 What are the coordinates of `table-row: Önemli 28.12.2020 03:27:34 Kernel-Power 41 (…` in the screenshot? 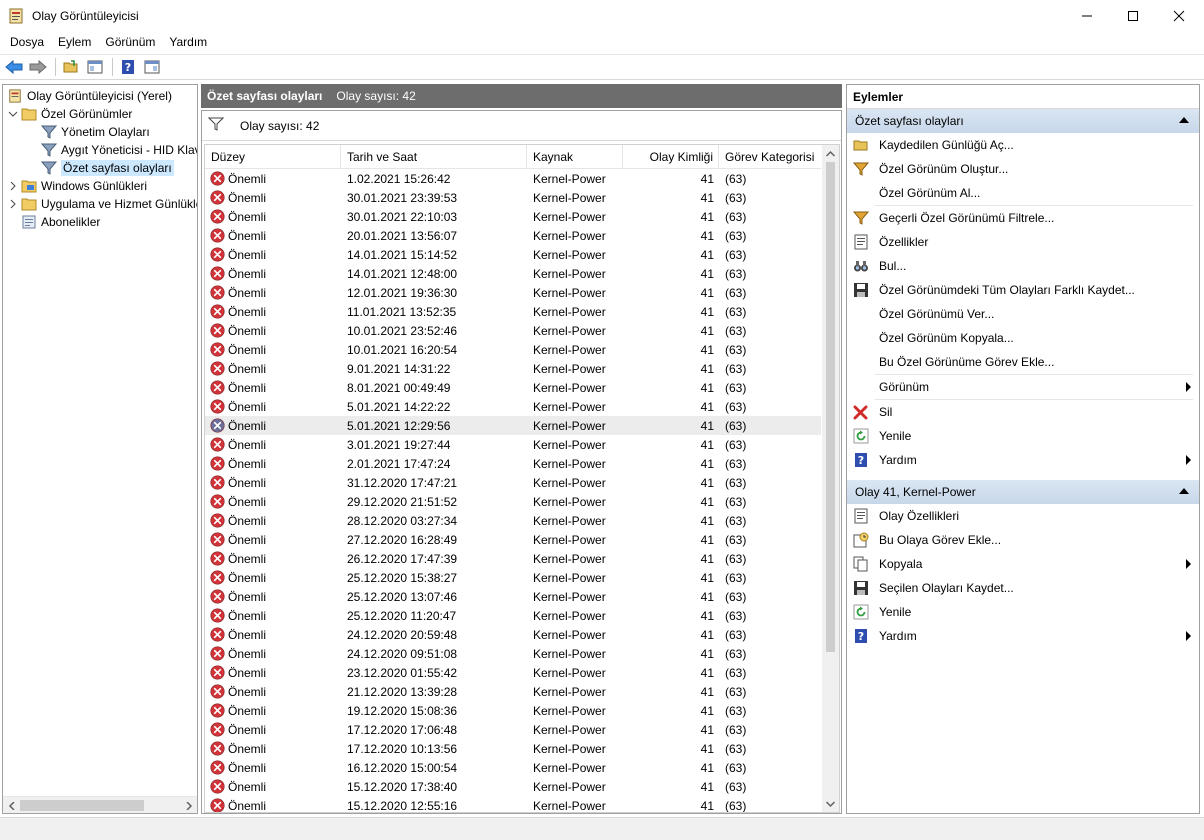 It's located at (513, 520).